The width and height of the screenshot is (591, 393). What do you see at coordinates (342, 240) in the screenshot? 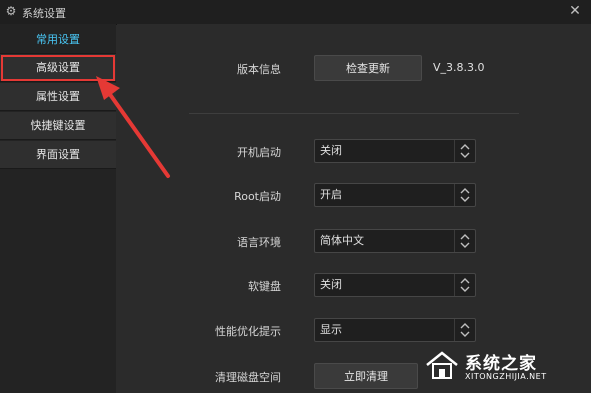
I see `language-value: 简体中文` at bounding box center [342, 240].